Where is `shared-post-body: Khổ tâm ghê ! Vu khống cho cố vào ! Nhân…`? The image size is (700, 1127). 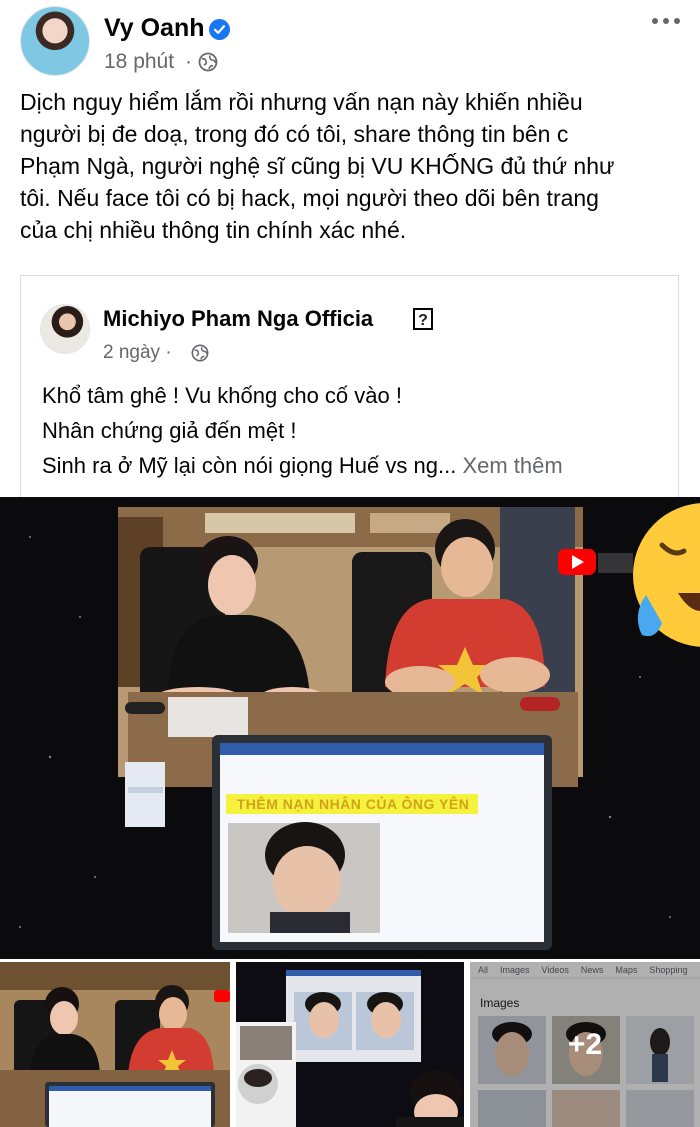 shared-post-body: Khổ tâm ghê ! Vu khống cho cố vào ! Nhân… is located at coordinates (302, 430).